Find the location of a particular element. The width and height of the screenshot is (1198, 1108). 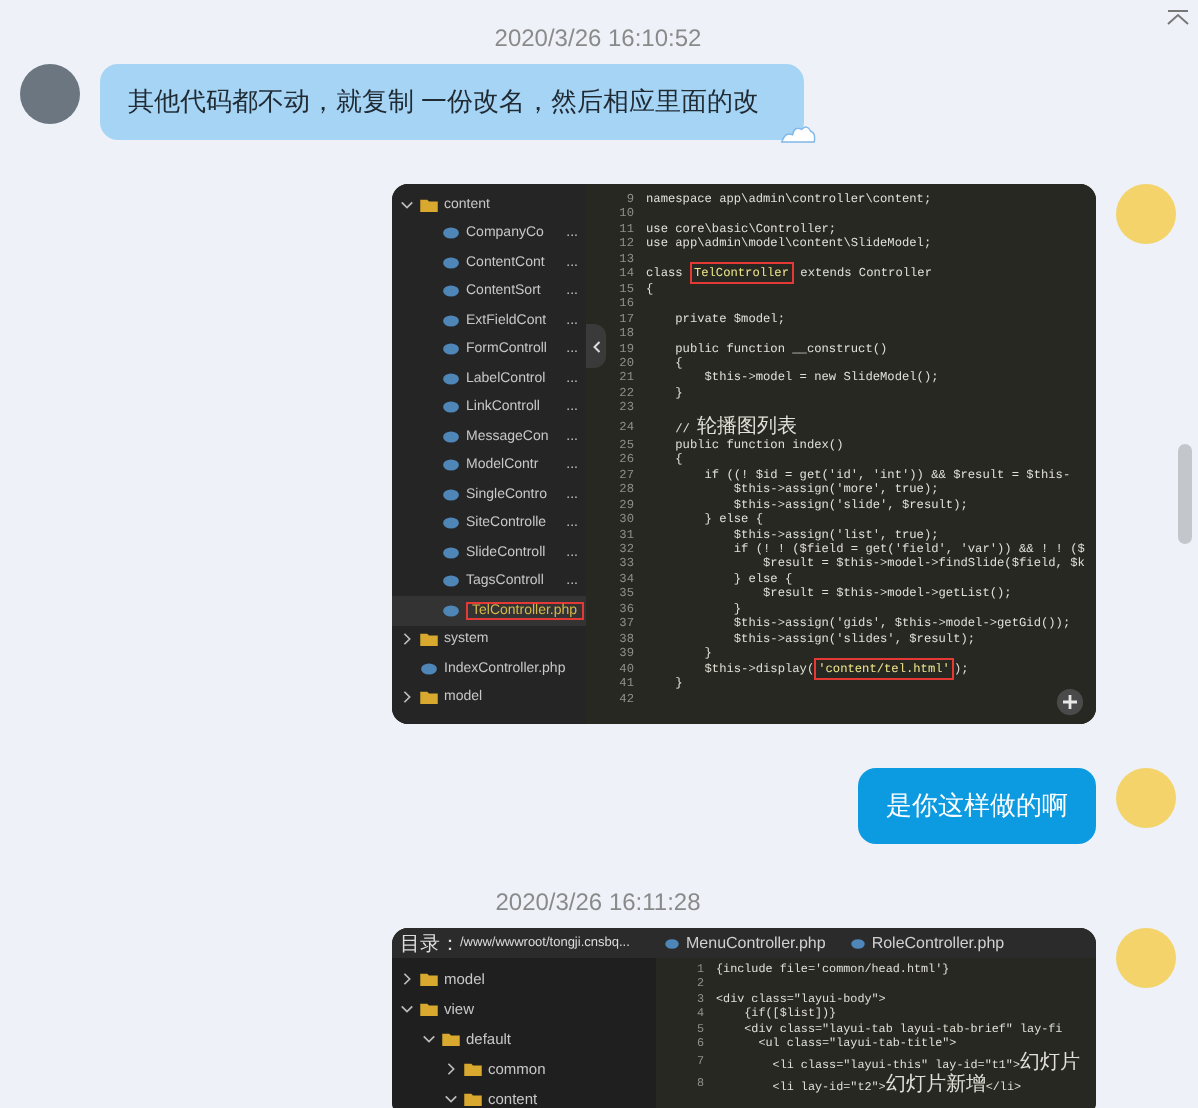

timestamp: 2020/3/26 16:10:52 is located at coordinates (598, 40).